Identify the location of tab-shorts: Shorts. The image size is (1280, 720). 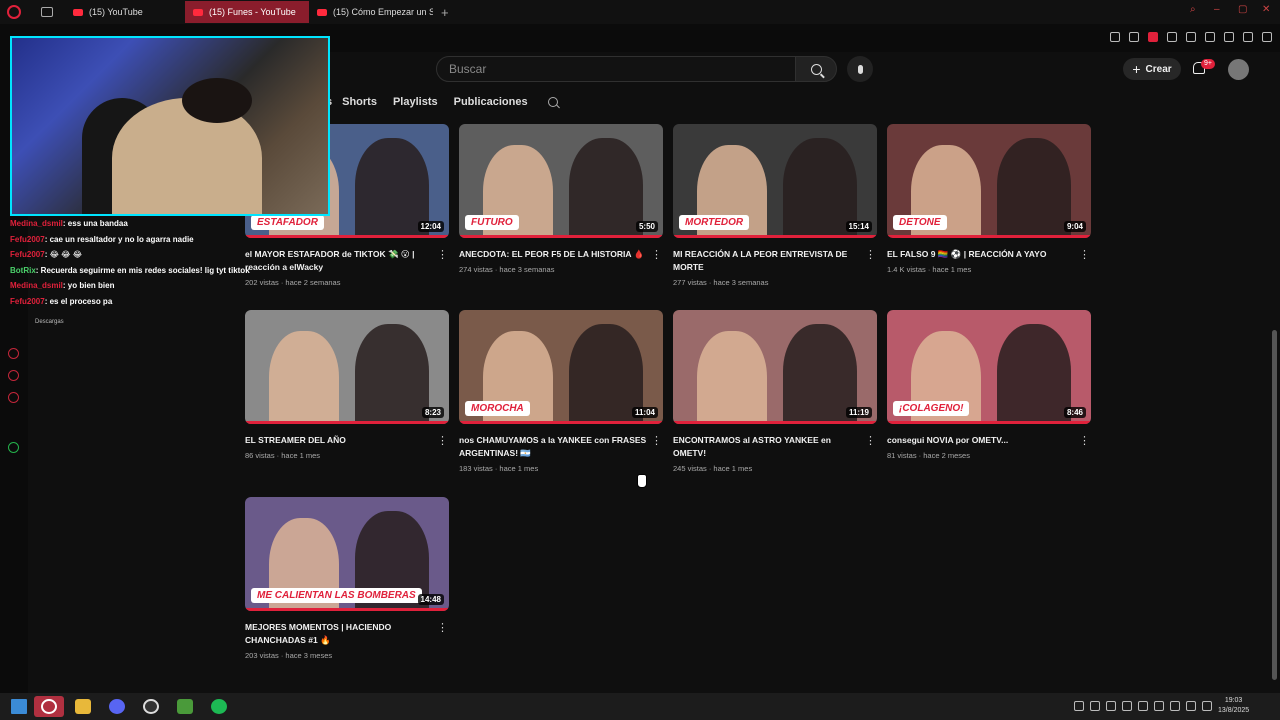
(359, 102).